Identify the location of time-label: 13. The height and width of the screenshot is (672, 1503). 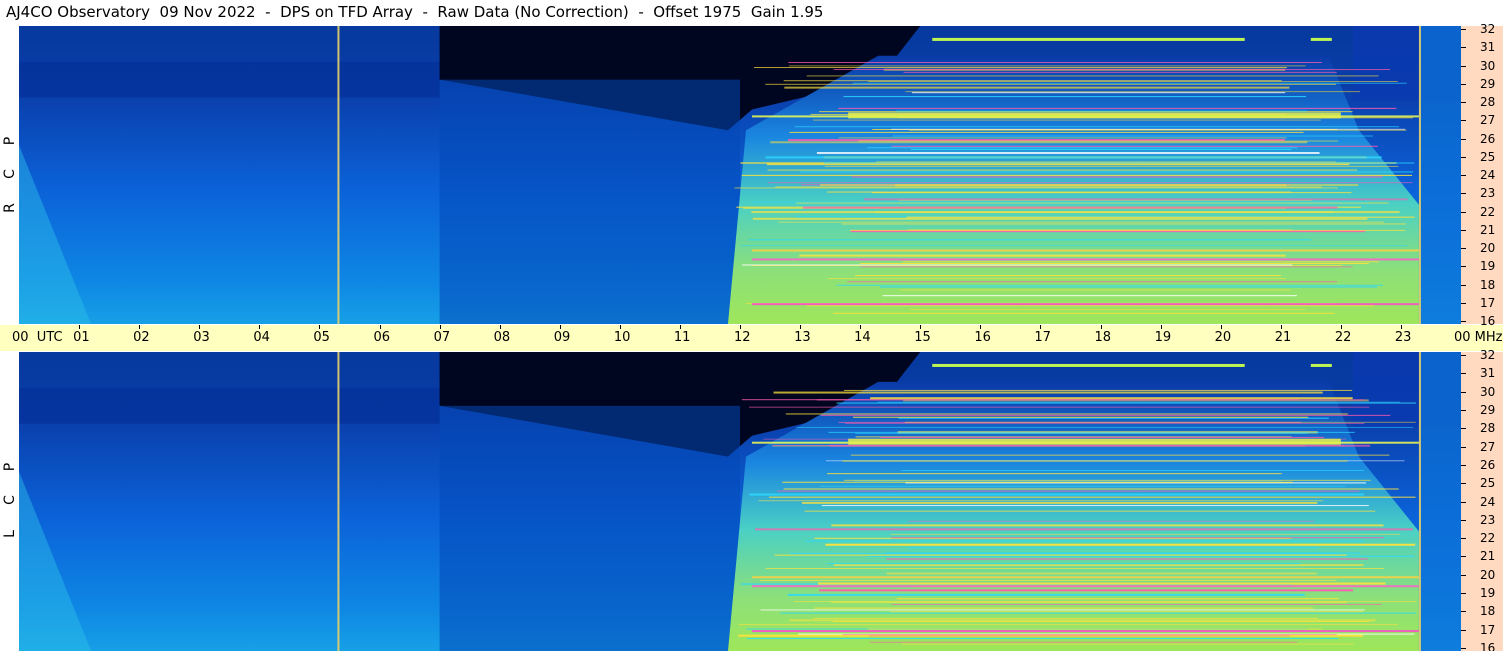
(802, 337).